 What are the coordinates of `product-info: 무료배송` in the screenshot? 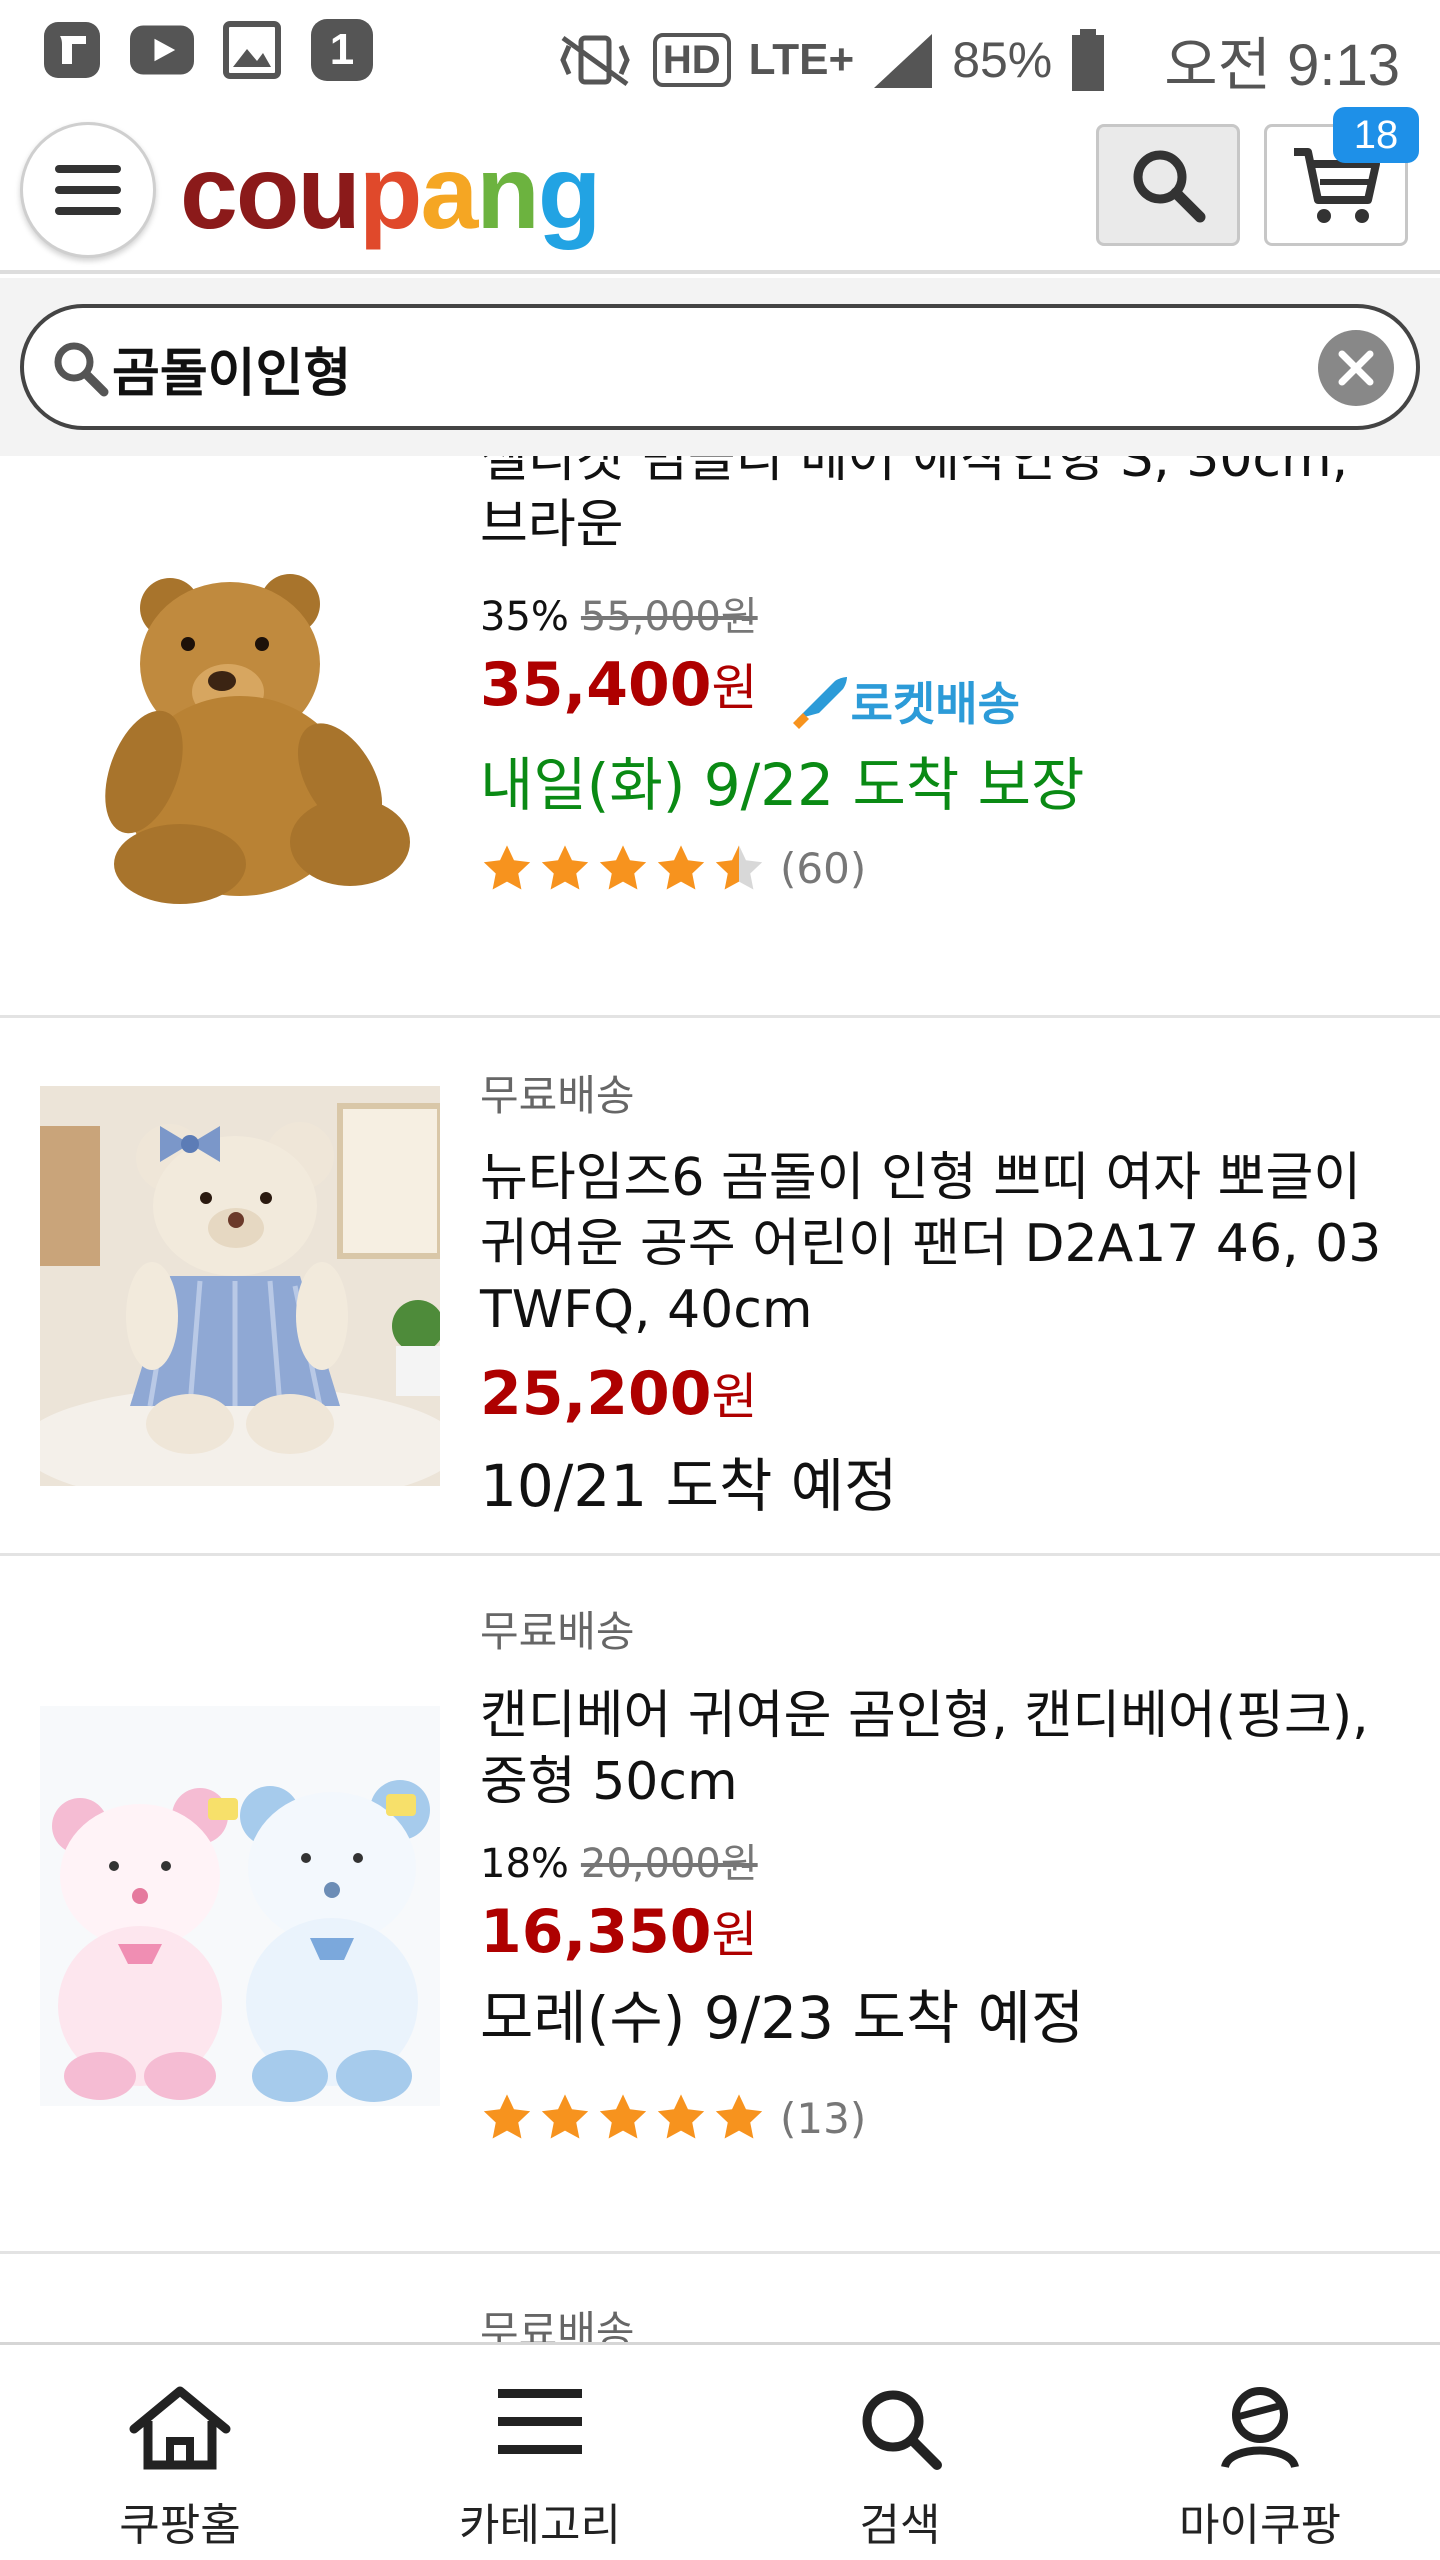 It's located at (940, 2320).